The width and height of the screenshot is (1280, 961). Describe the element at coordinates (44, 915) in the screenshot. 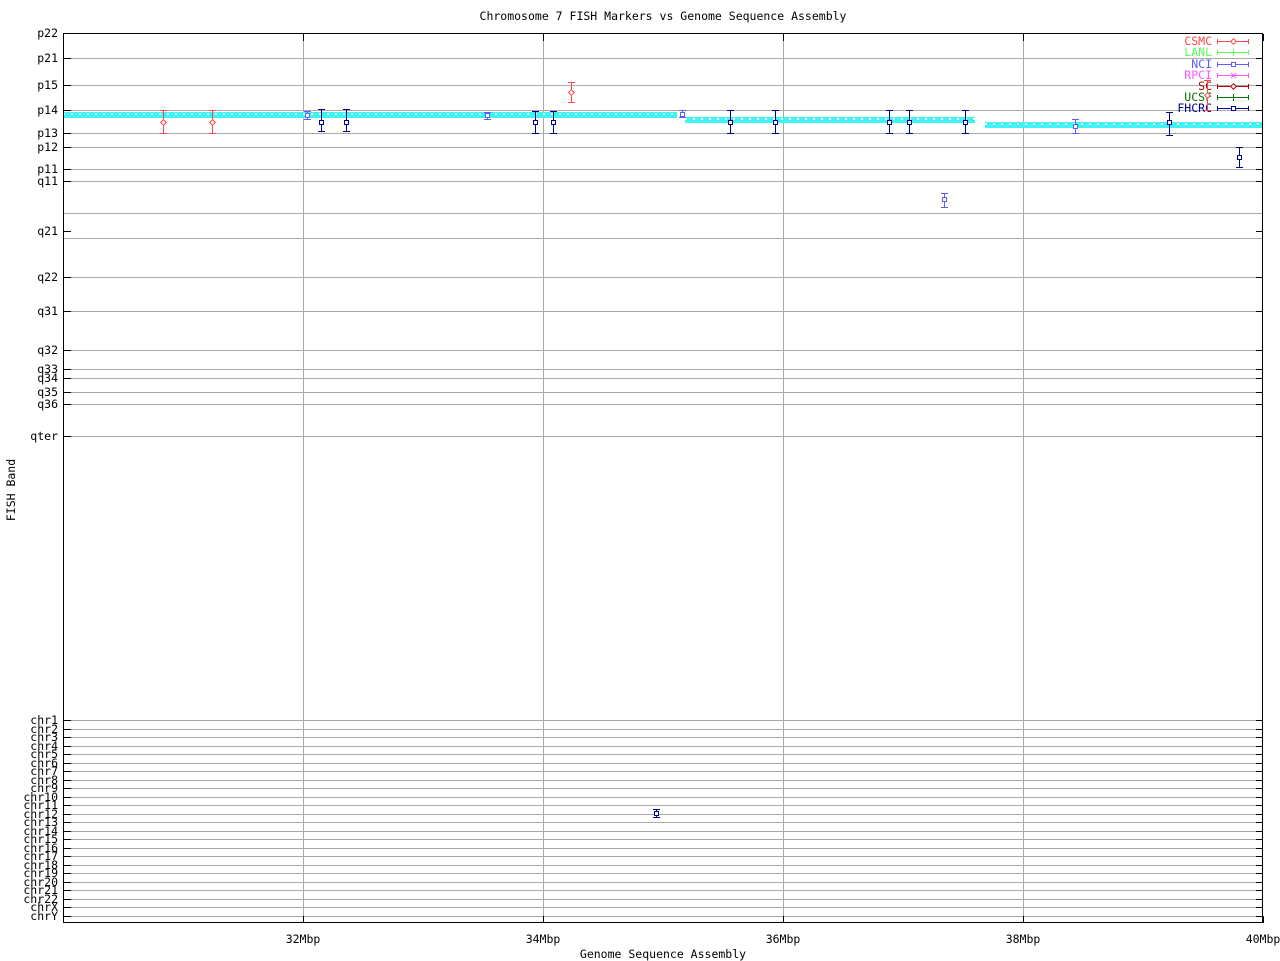

I see `chr-label-chrY: chrY` at that location.